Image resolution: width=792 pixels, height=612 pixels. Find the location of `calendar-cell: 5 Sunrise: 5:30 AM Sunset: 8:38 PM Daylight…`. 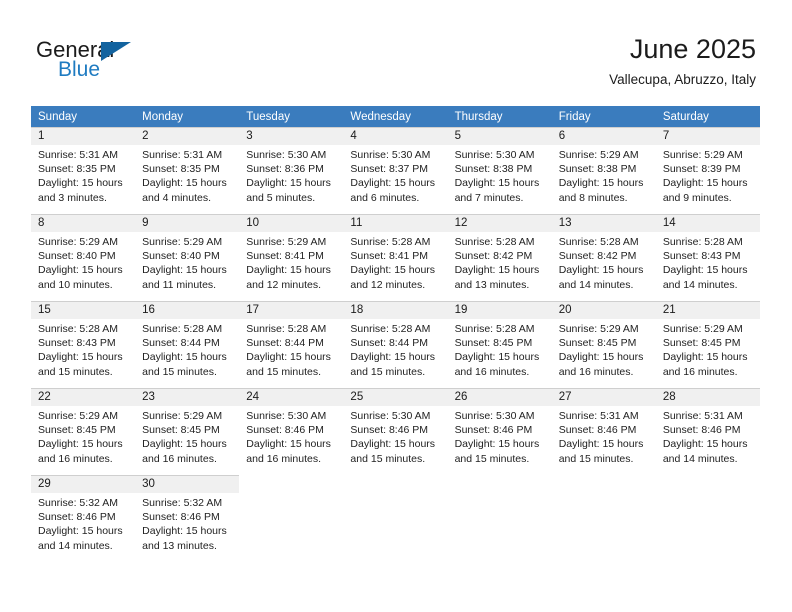

calendar-cell: 5 Sunrise: 5:30 AM Sunset: 8:38 PM Daylight… is located at coordinates (499, 170).